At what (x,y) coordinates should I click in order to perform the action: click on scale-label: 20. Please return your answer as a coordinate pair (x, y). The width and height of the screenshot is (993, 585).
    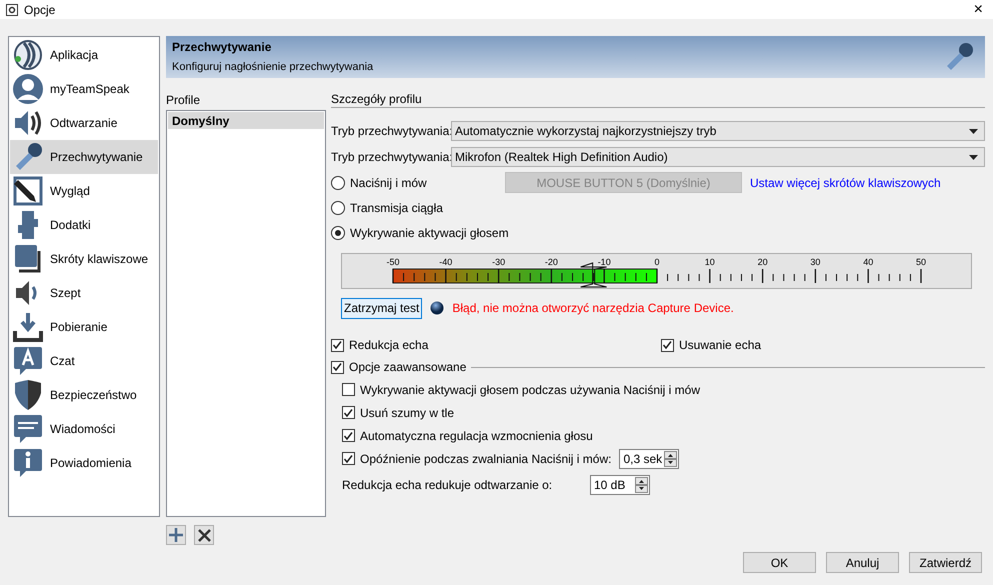
    Looking at the image, I should click on (763, 262).